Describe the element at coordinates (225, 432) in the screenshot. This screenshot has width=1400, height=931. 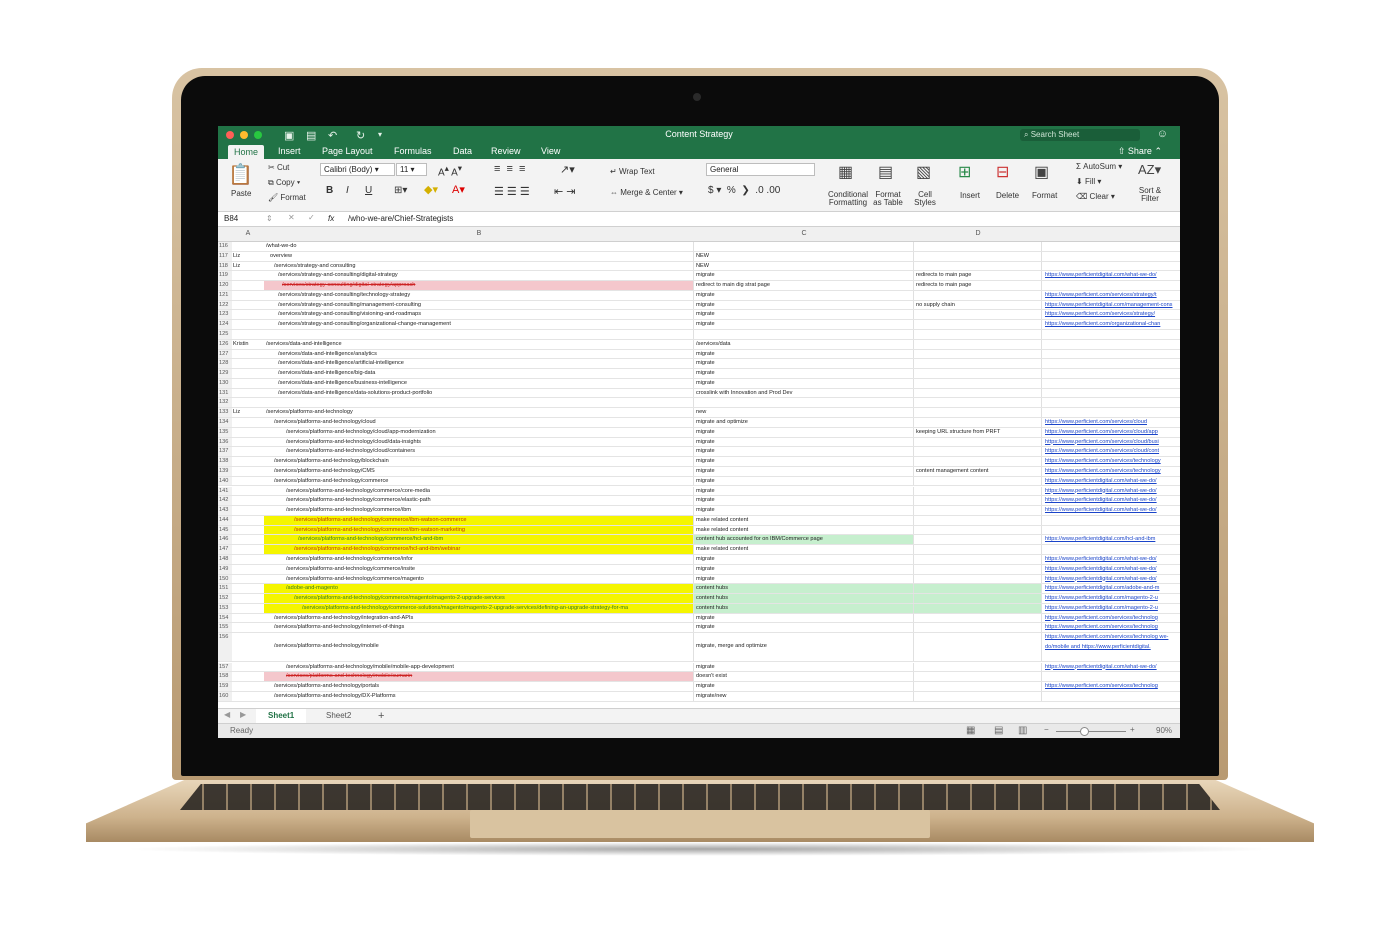
I see `row-number: 135` at that location.